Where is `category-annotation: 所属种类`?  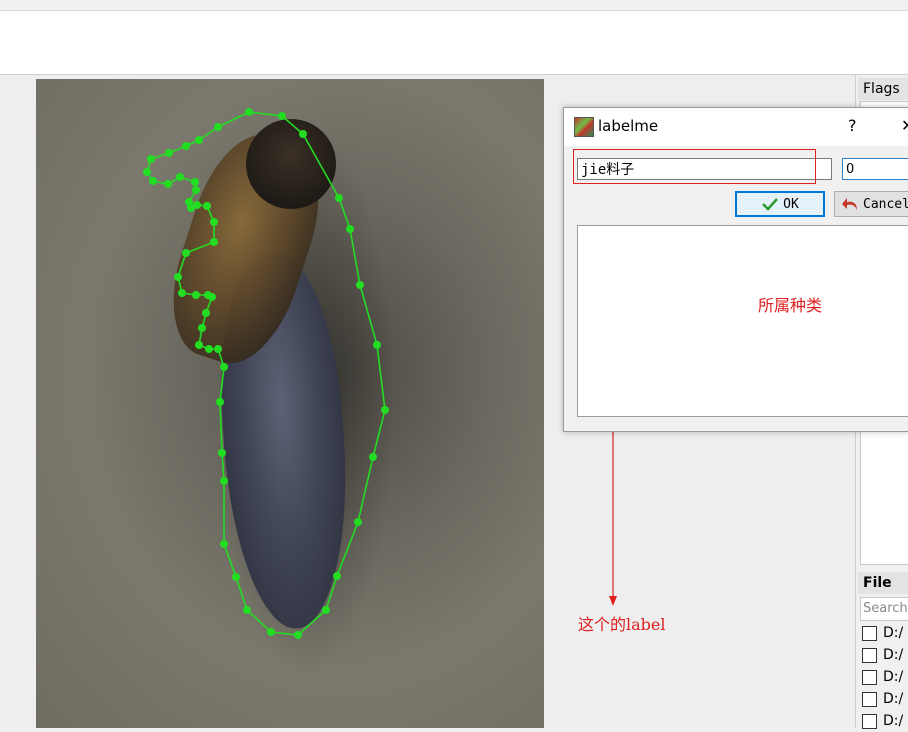 category-annotation: 所属种类 is located at coordinates (790, 305).